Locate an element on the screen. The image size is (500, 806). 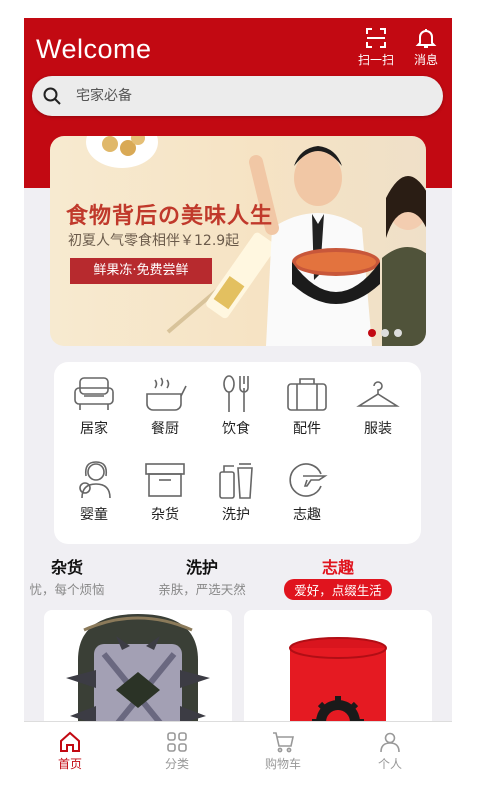
nav-item-category: 分类 is located at coordinates (177, 751).